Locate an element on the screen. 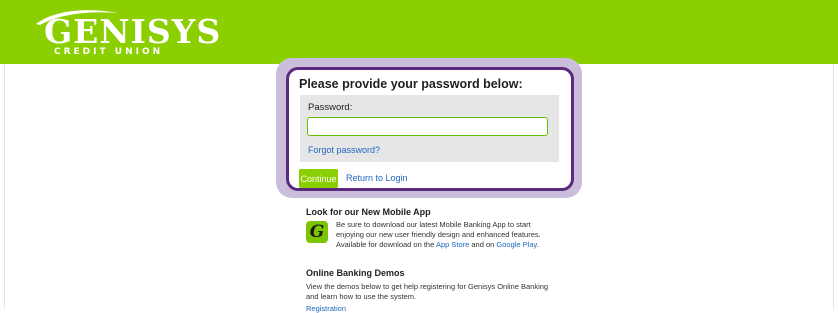 The width and height of the screenshot is (838, 313). genisys-logo: GENISYS CREDIT UNION is located at coordinates (126, 33).